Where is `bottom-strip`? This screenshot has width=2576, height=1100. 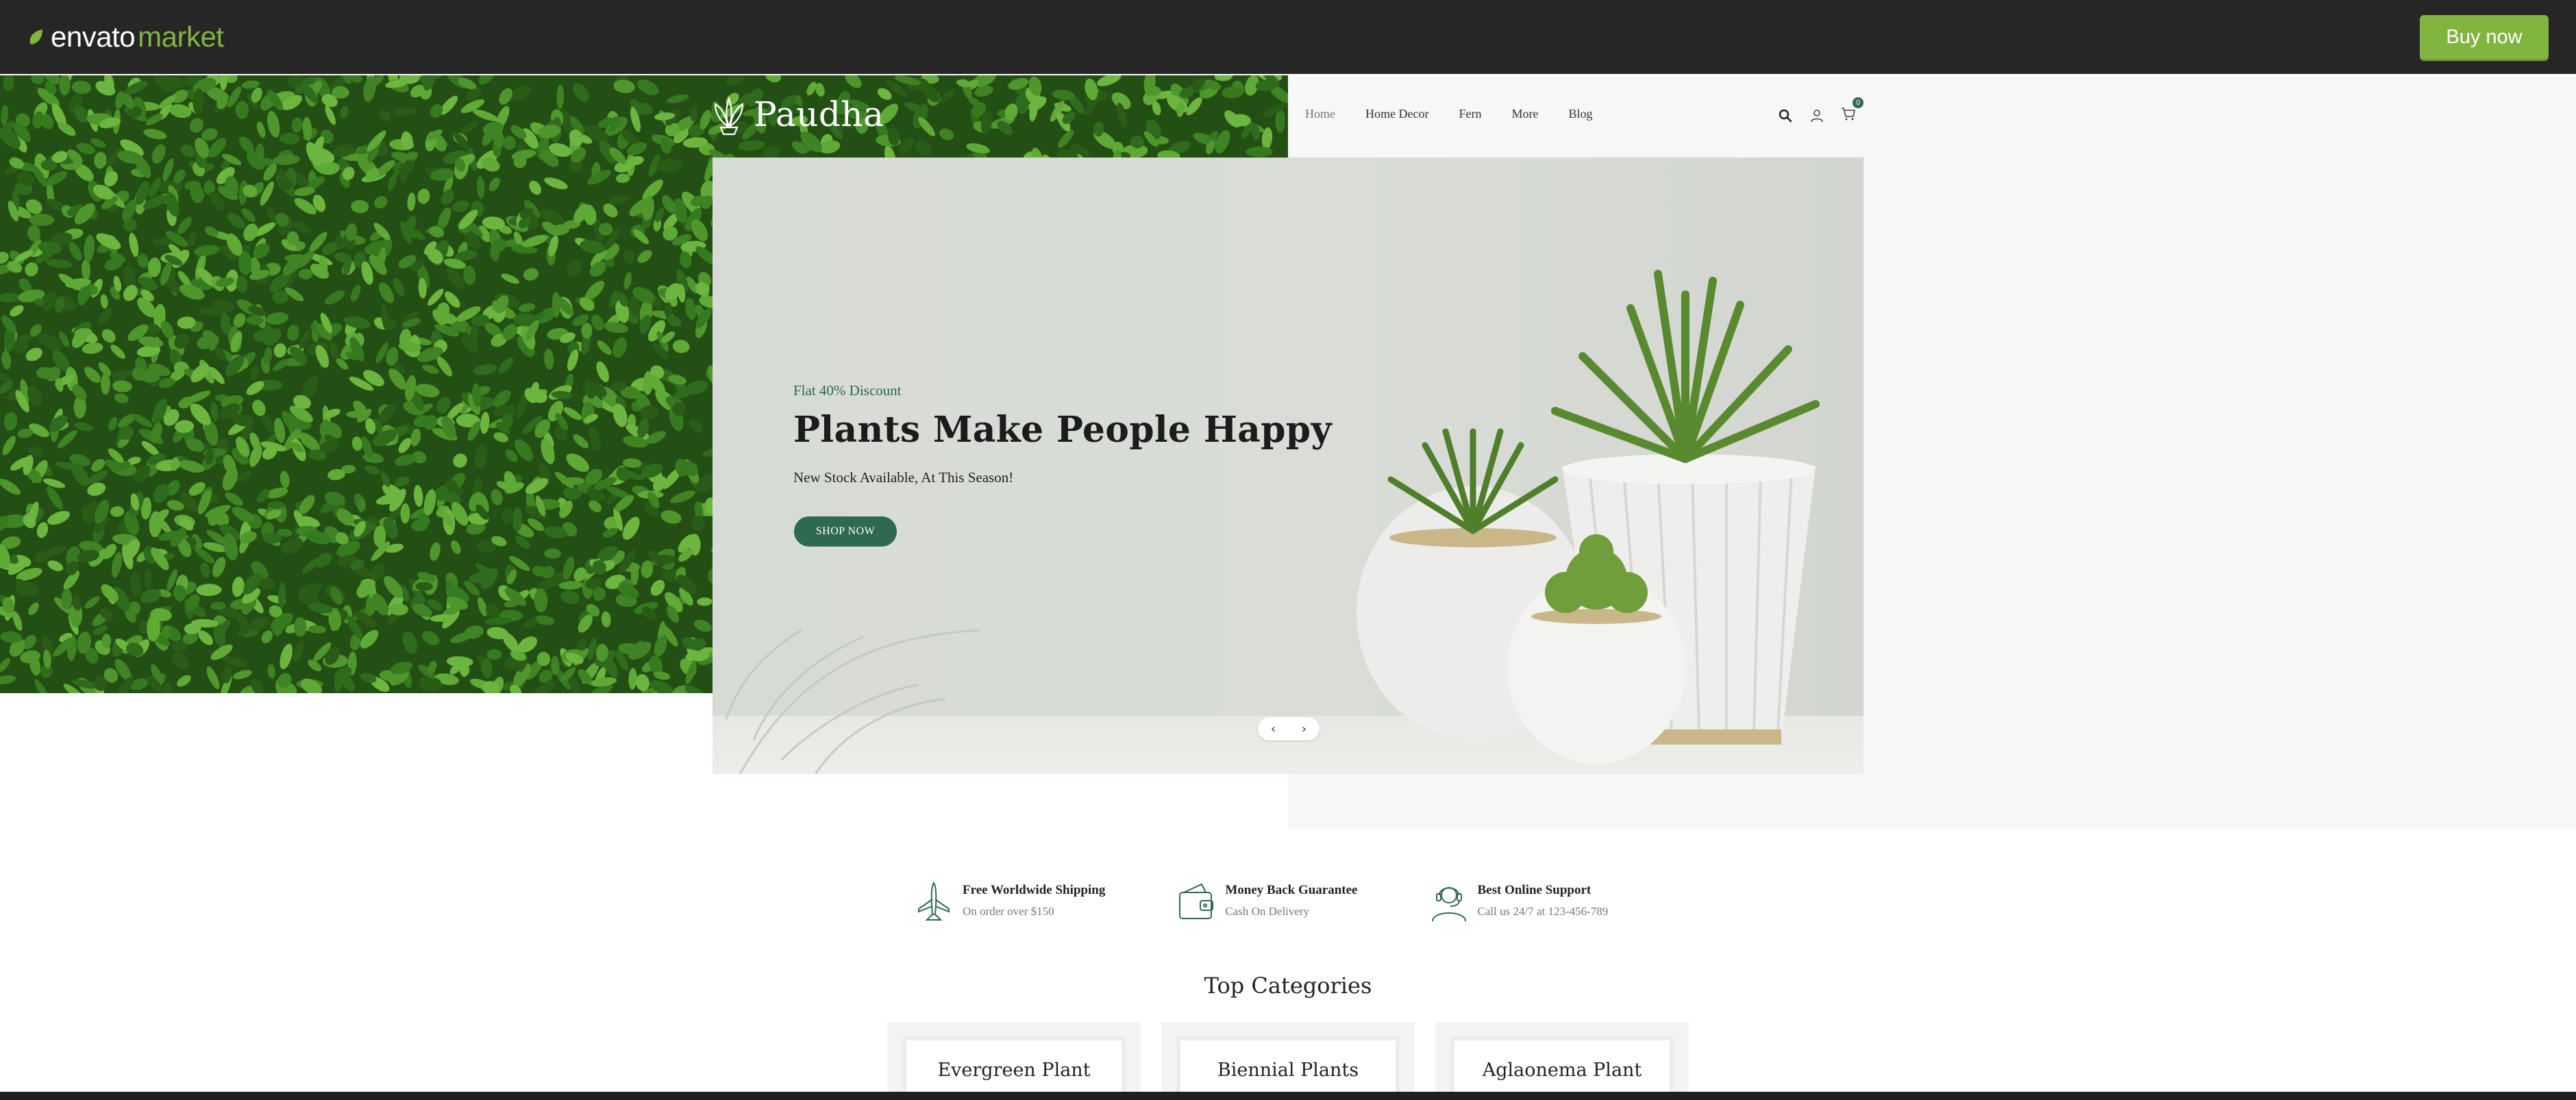
bottom-strip is located at coordinates (1288, 1096).